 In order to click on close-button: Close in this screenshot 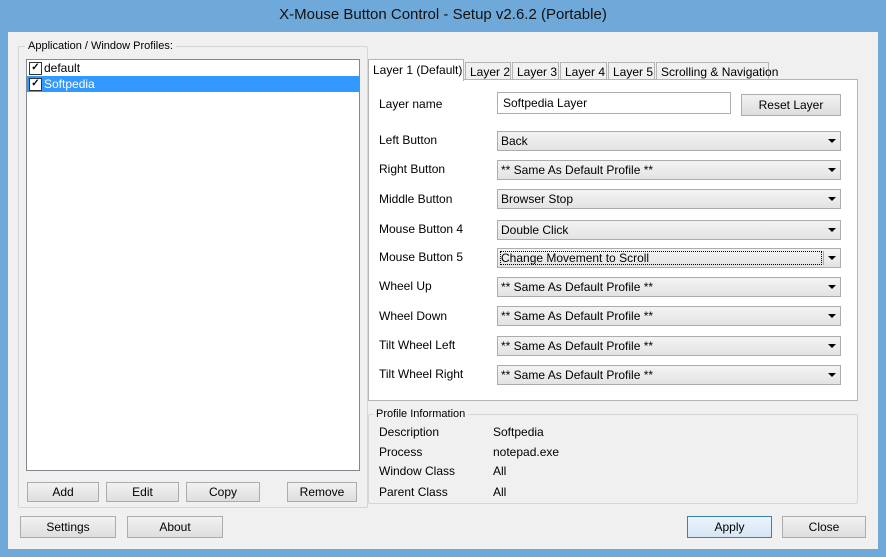, I will do `click(824, 527)`.